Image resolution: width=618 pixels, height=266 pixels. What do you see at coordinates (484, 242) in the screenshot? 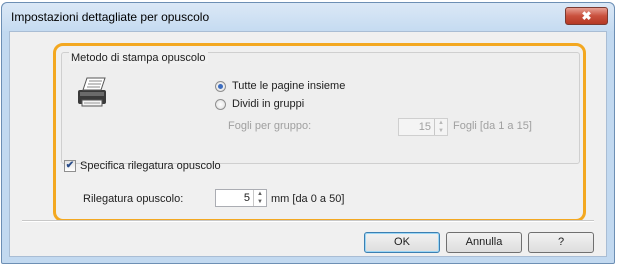
I see `cancel-button: Annulla` at bounding box center [484, 242].